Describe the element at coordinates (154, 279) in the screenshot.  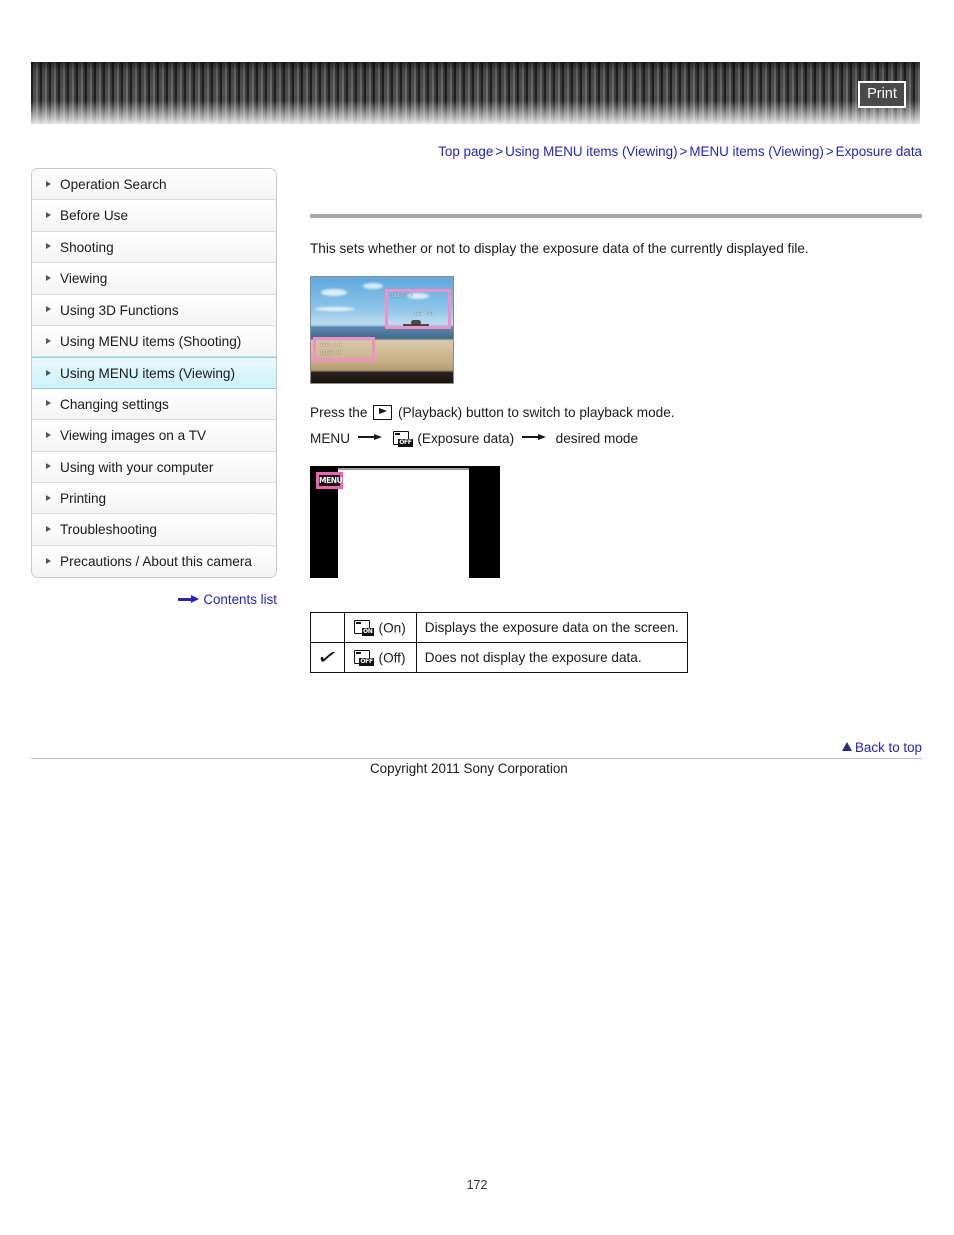
I see `sidebar-item-viewing: Viewing` at that location.